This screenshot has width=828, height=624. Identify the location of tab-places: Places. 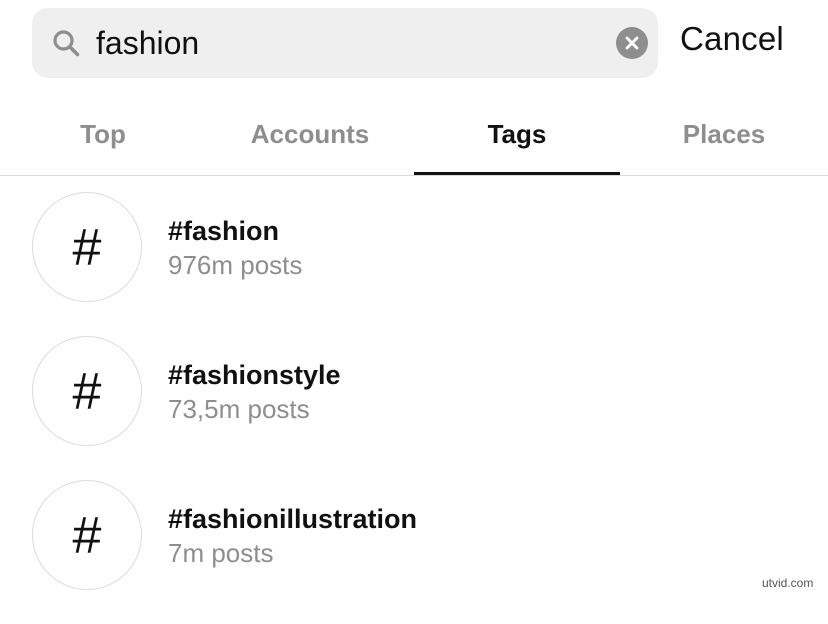
(724, 135).